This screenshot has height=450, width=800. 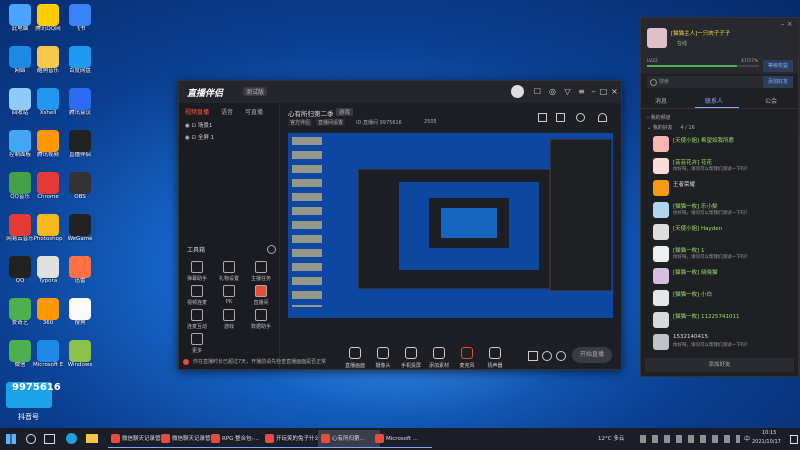 What do you see at coordinates (20, 60) in the screenshot?
I see `desktop-icon: 网络` at bounding box center [20, 60].